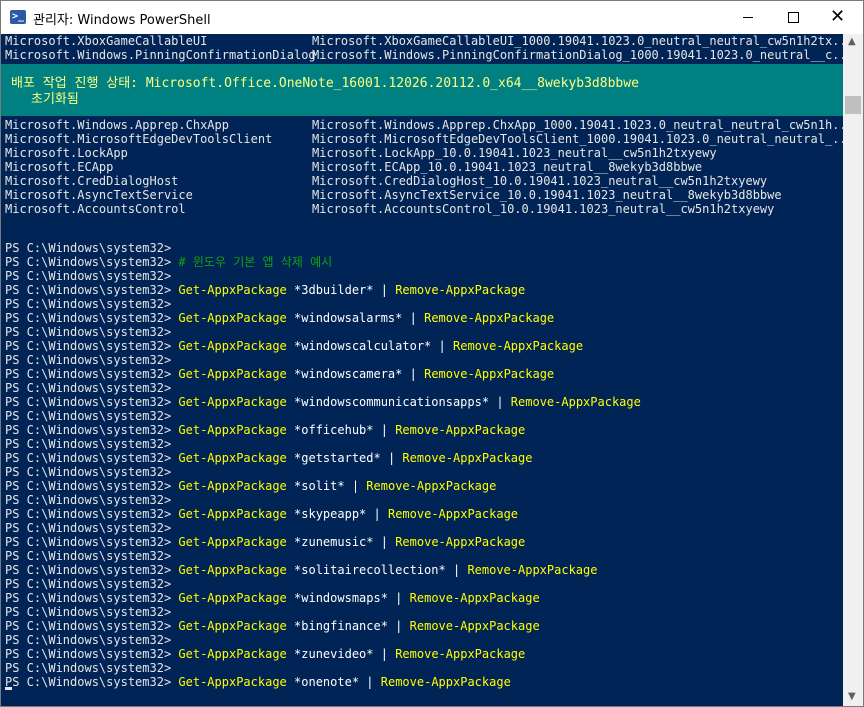 This screenshot has width=864, height=707. I want to click on package-filter: *onenote*, so click(327, 682).